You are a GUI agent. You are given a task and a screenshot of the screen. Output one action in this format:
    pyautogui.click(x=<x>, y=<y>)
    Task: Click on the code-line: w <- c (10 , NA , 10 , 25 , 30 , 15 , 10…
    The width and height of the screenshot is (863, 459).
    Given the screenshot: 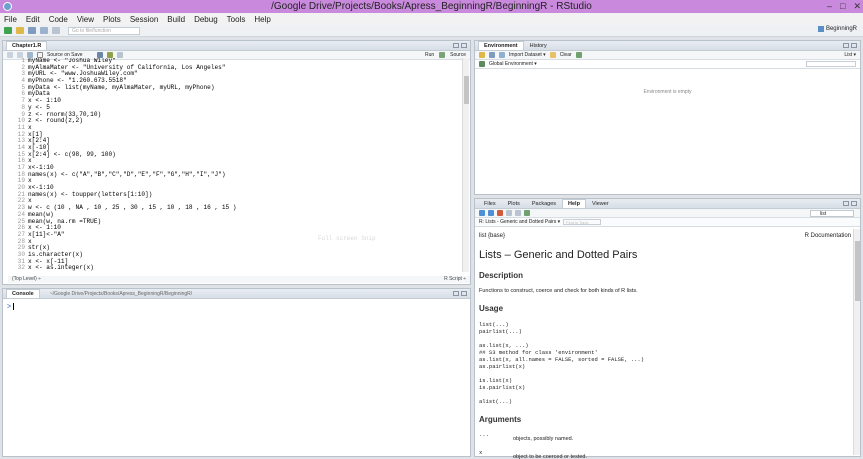 What is the action you would take?
    pyautogui.click(x=132, y=208)
    